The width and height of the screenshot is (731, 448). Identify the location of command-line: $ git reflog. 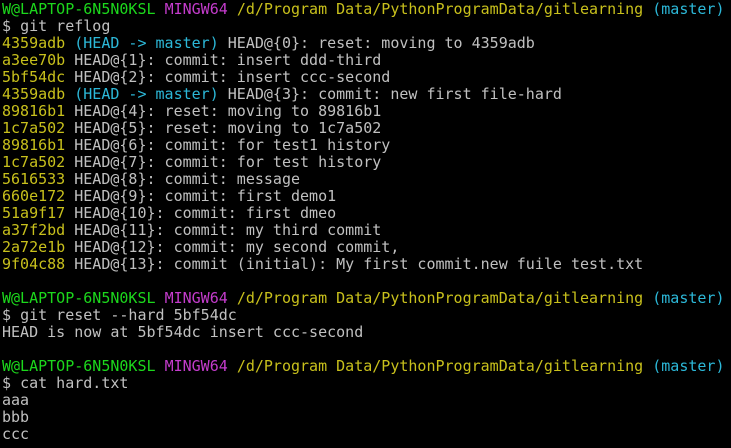
(366, 26).